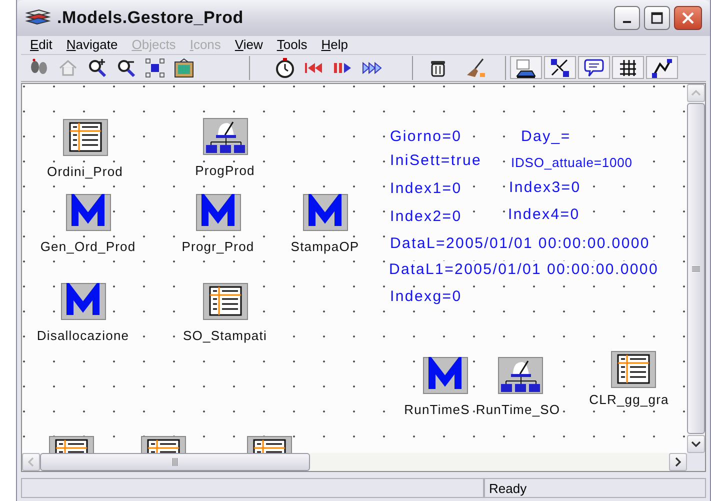  I want to click on house-icon, so click(68, 68).